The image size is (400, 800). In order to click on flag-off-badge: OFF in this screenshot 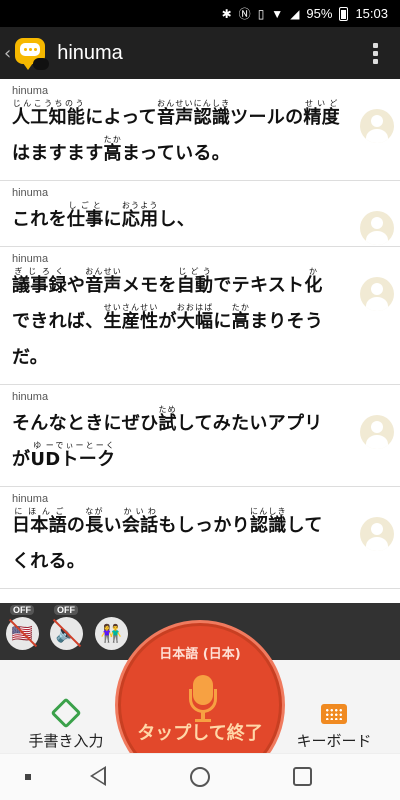, I will do `click(22, 610)`.